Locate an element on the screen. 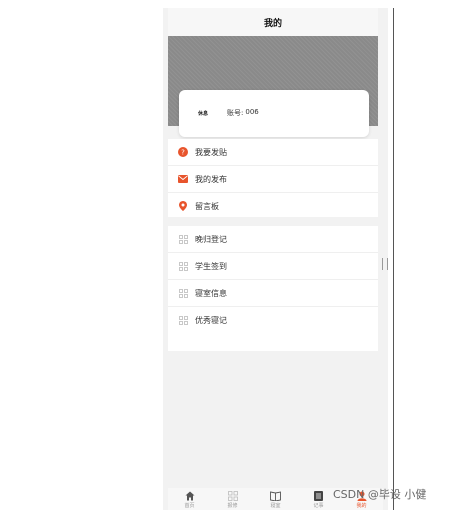 The image size is (474, 510). document-icon is located at coordinates (318, 496).